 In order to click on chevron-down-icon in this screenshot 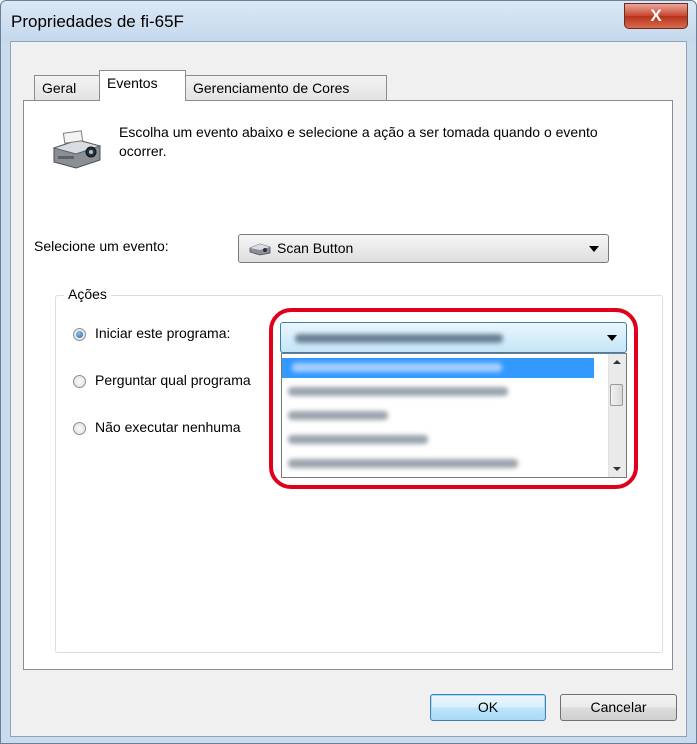, I will do `click(594, 248)`.